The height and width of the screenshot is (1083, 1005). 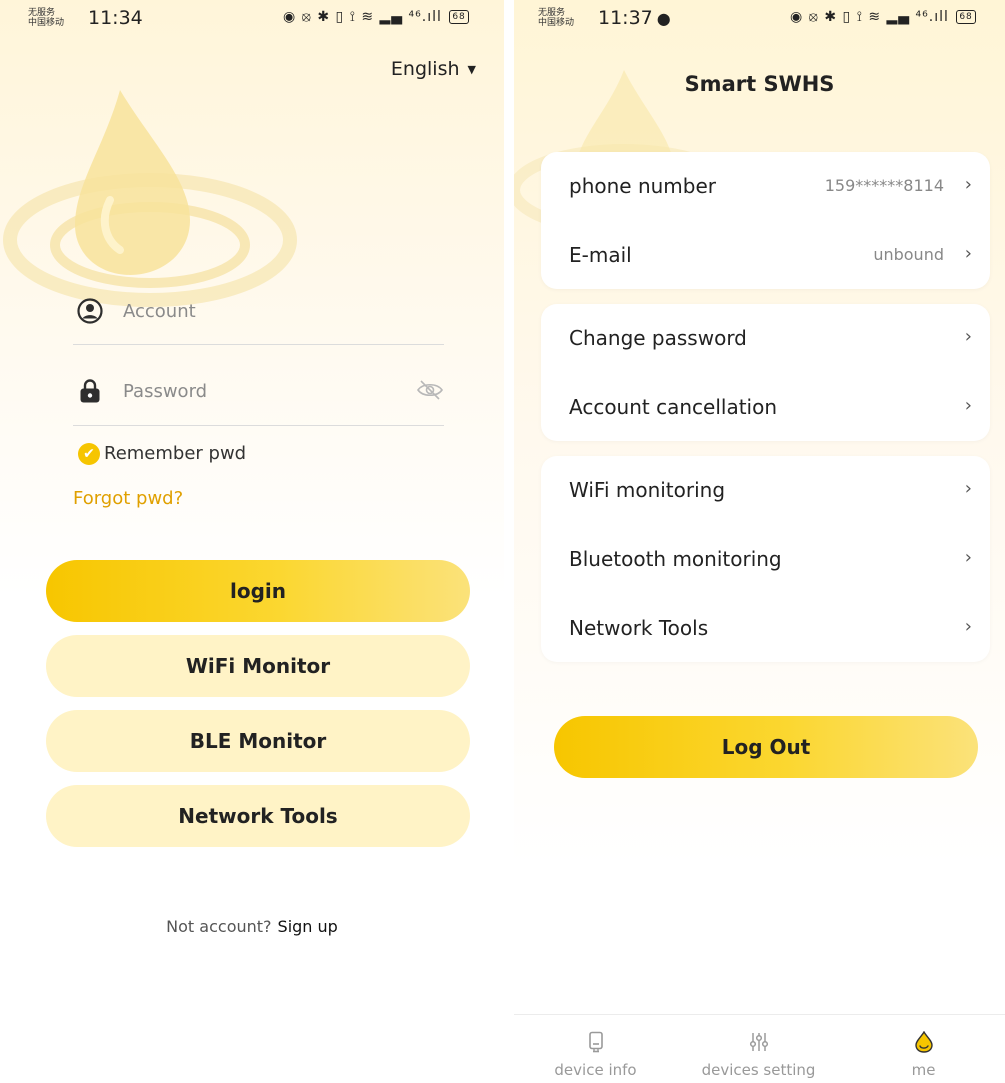 What do you see at coordinates (663, 18) in the screenshot?
I see `message-bubble-icon: ●` at bounding box center [663, 18].